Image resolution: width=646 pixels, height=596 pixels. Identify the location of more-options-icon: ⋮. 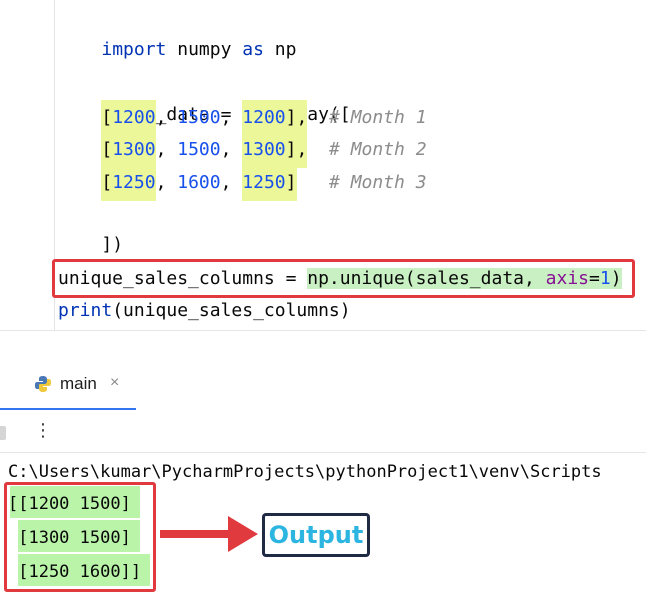
(43, 430).